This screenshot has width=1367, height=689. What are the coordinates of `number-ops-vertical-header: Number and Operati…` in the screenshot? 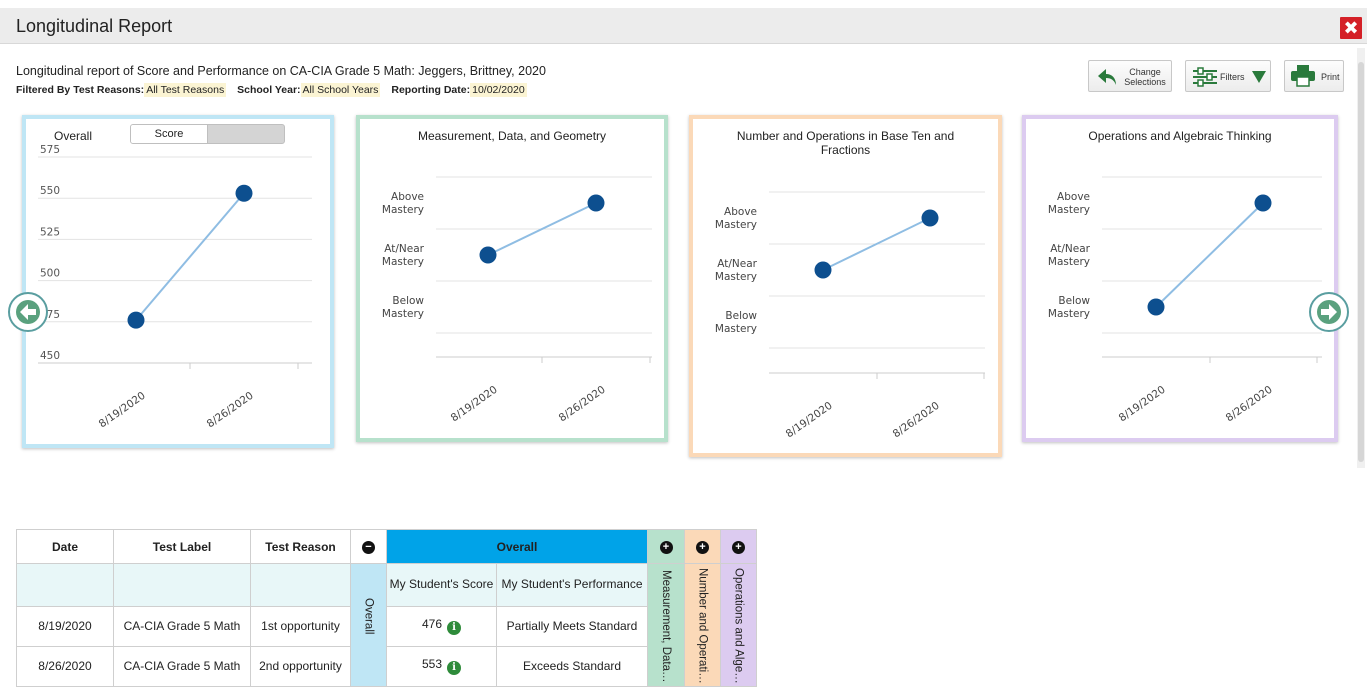 It's located at (702, 625).